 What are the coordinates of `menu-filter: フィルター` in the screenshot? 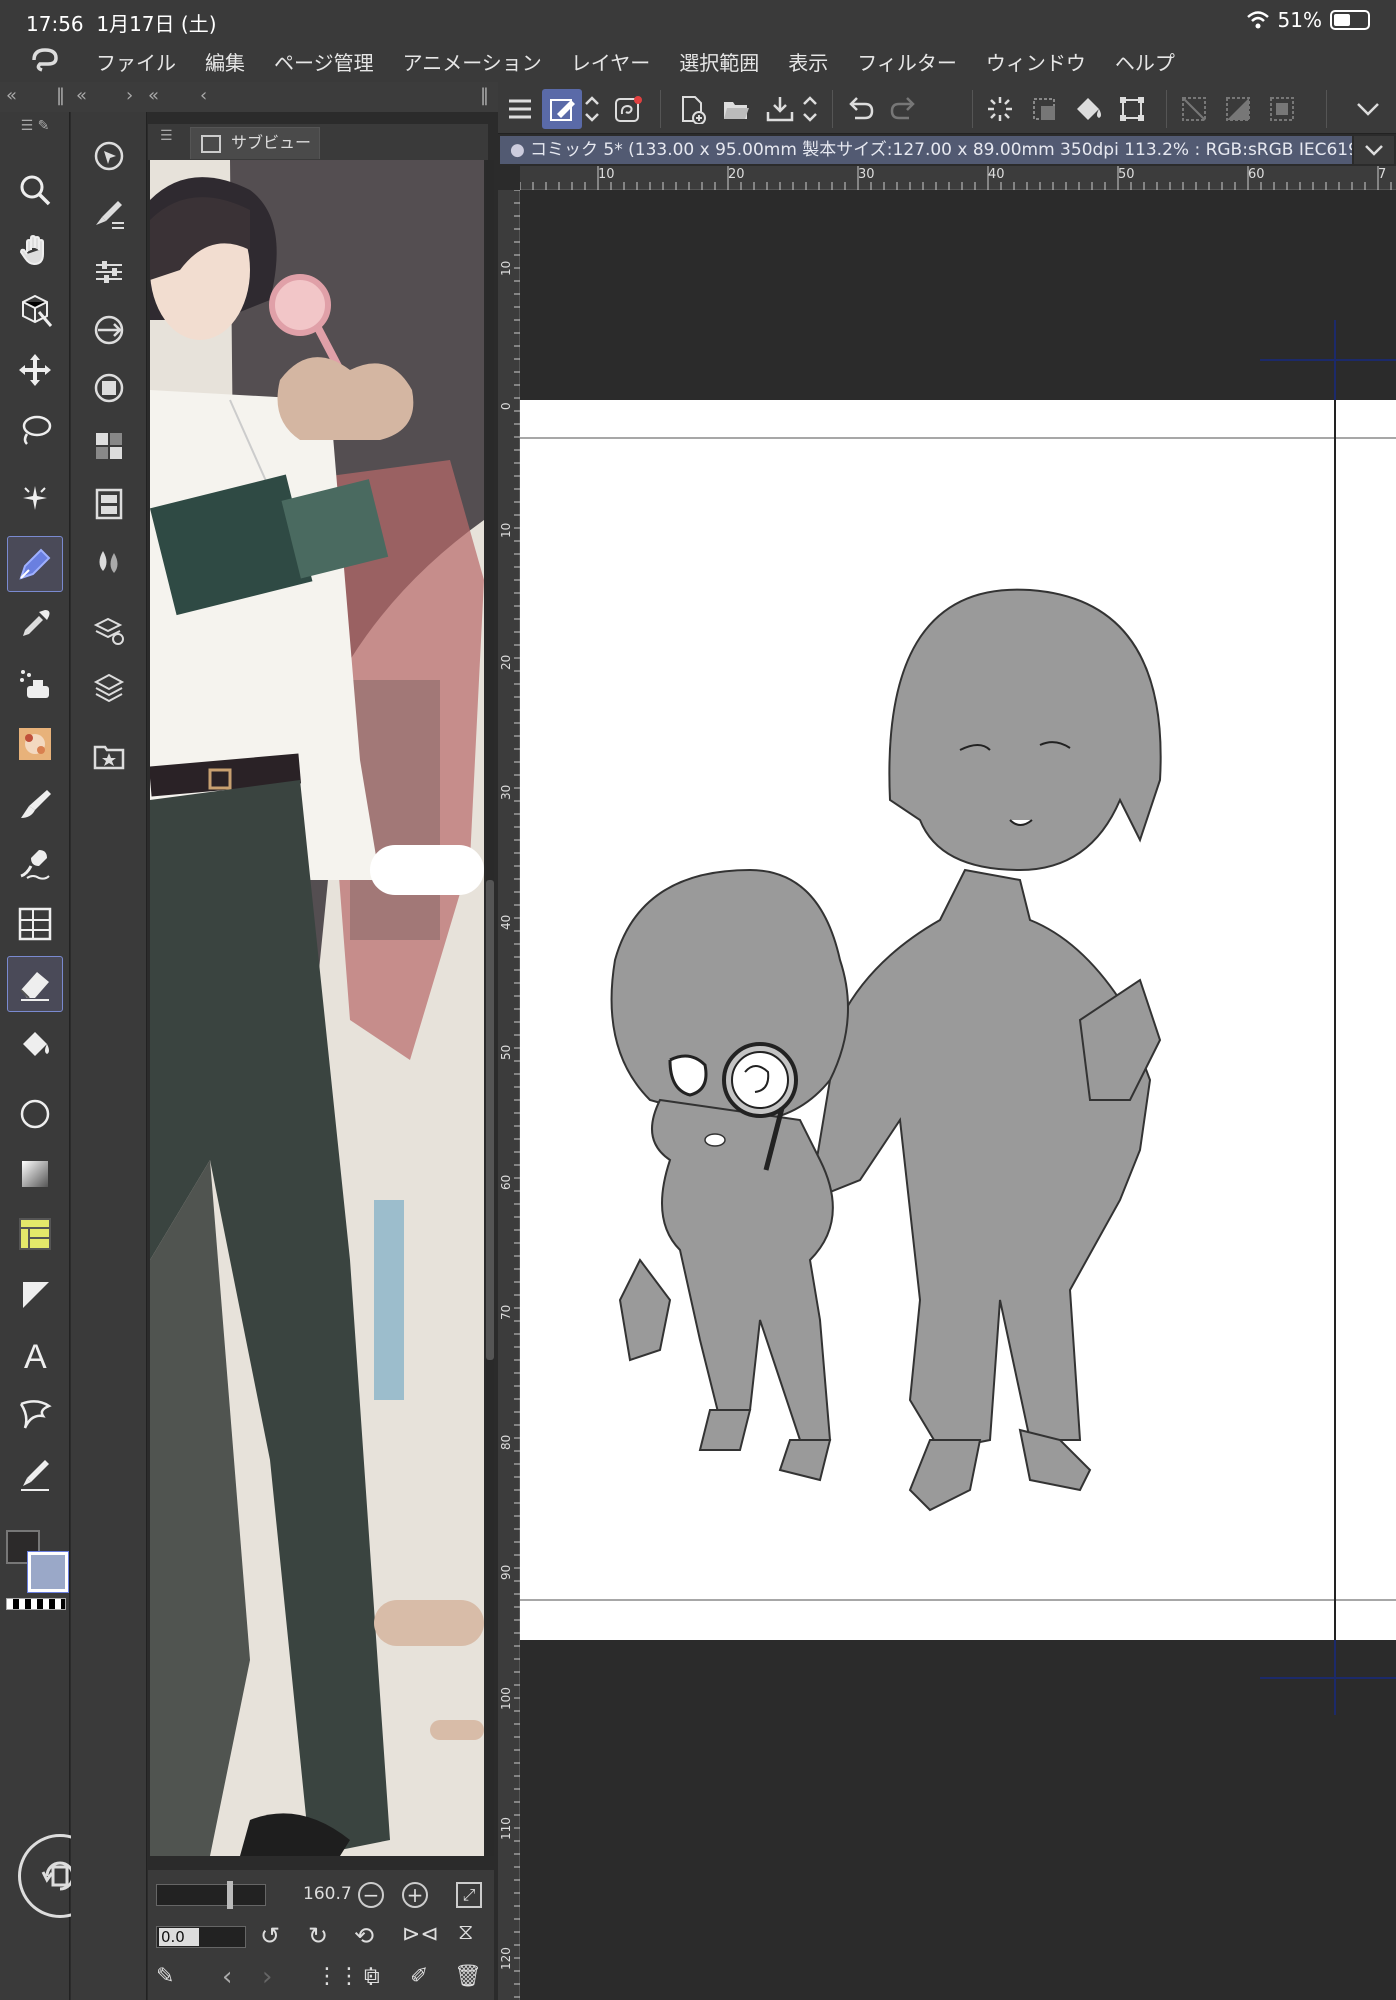 It's located at (907, 61).